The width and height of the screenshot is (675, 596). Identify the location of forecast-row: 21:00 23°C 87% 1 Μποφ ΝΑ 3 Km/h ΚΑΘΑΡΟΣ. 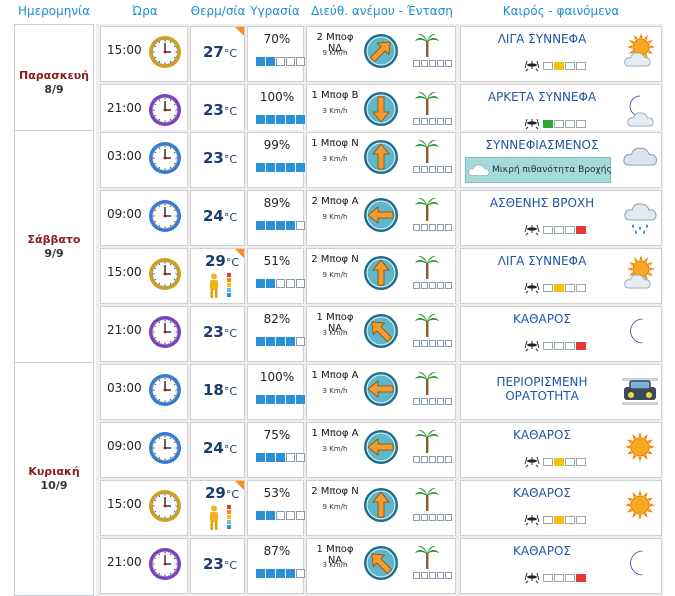
(379, 566).